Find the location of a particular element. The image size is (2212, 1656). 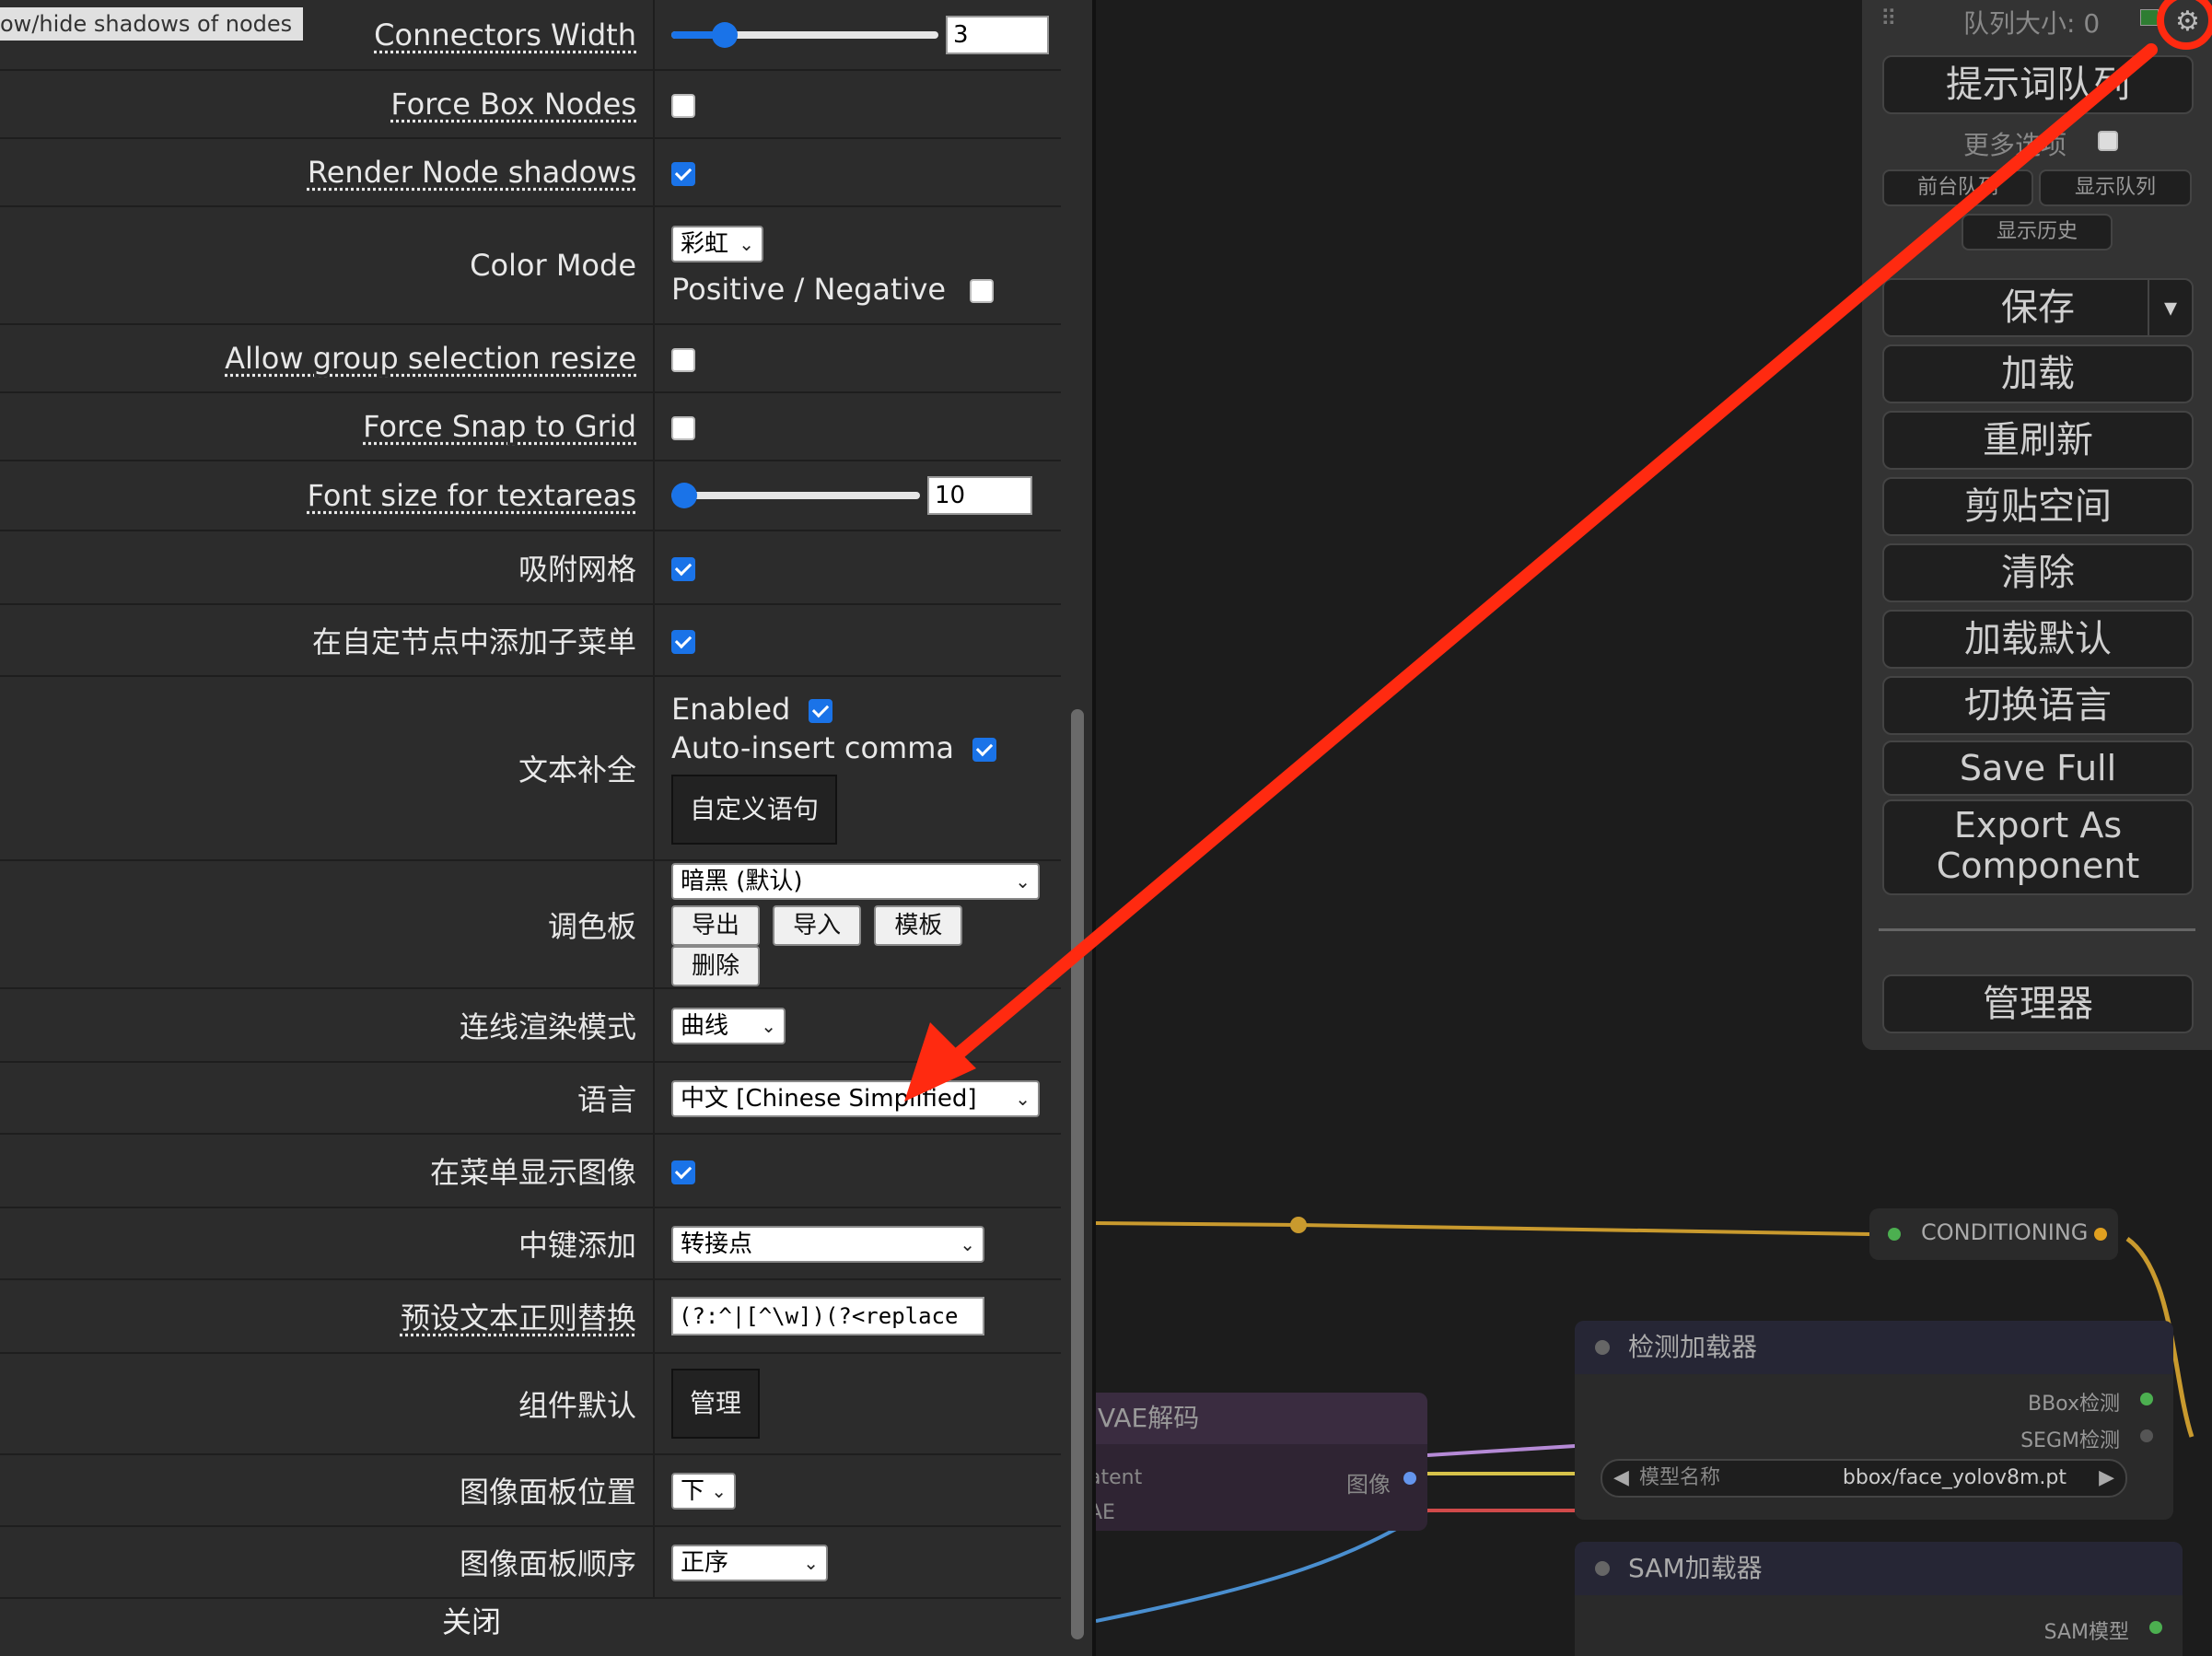

connectors-width-slider is located at coordinates (805, 35).